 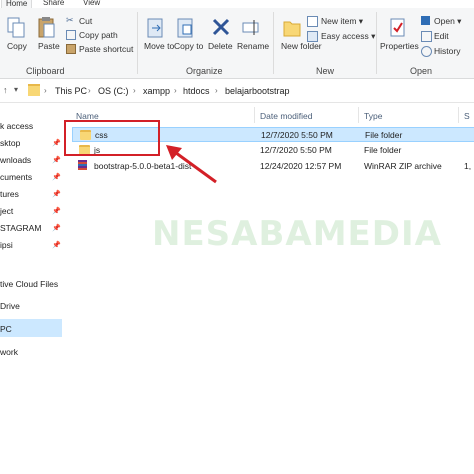 I want to click on nav-item-skripsi: ipsi, so click(x=6, y=245).